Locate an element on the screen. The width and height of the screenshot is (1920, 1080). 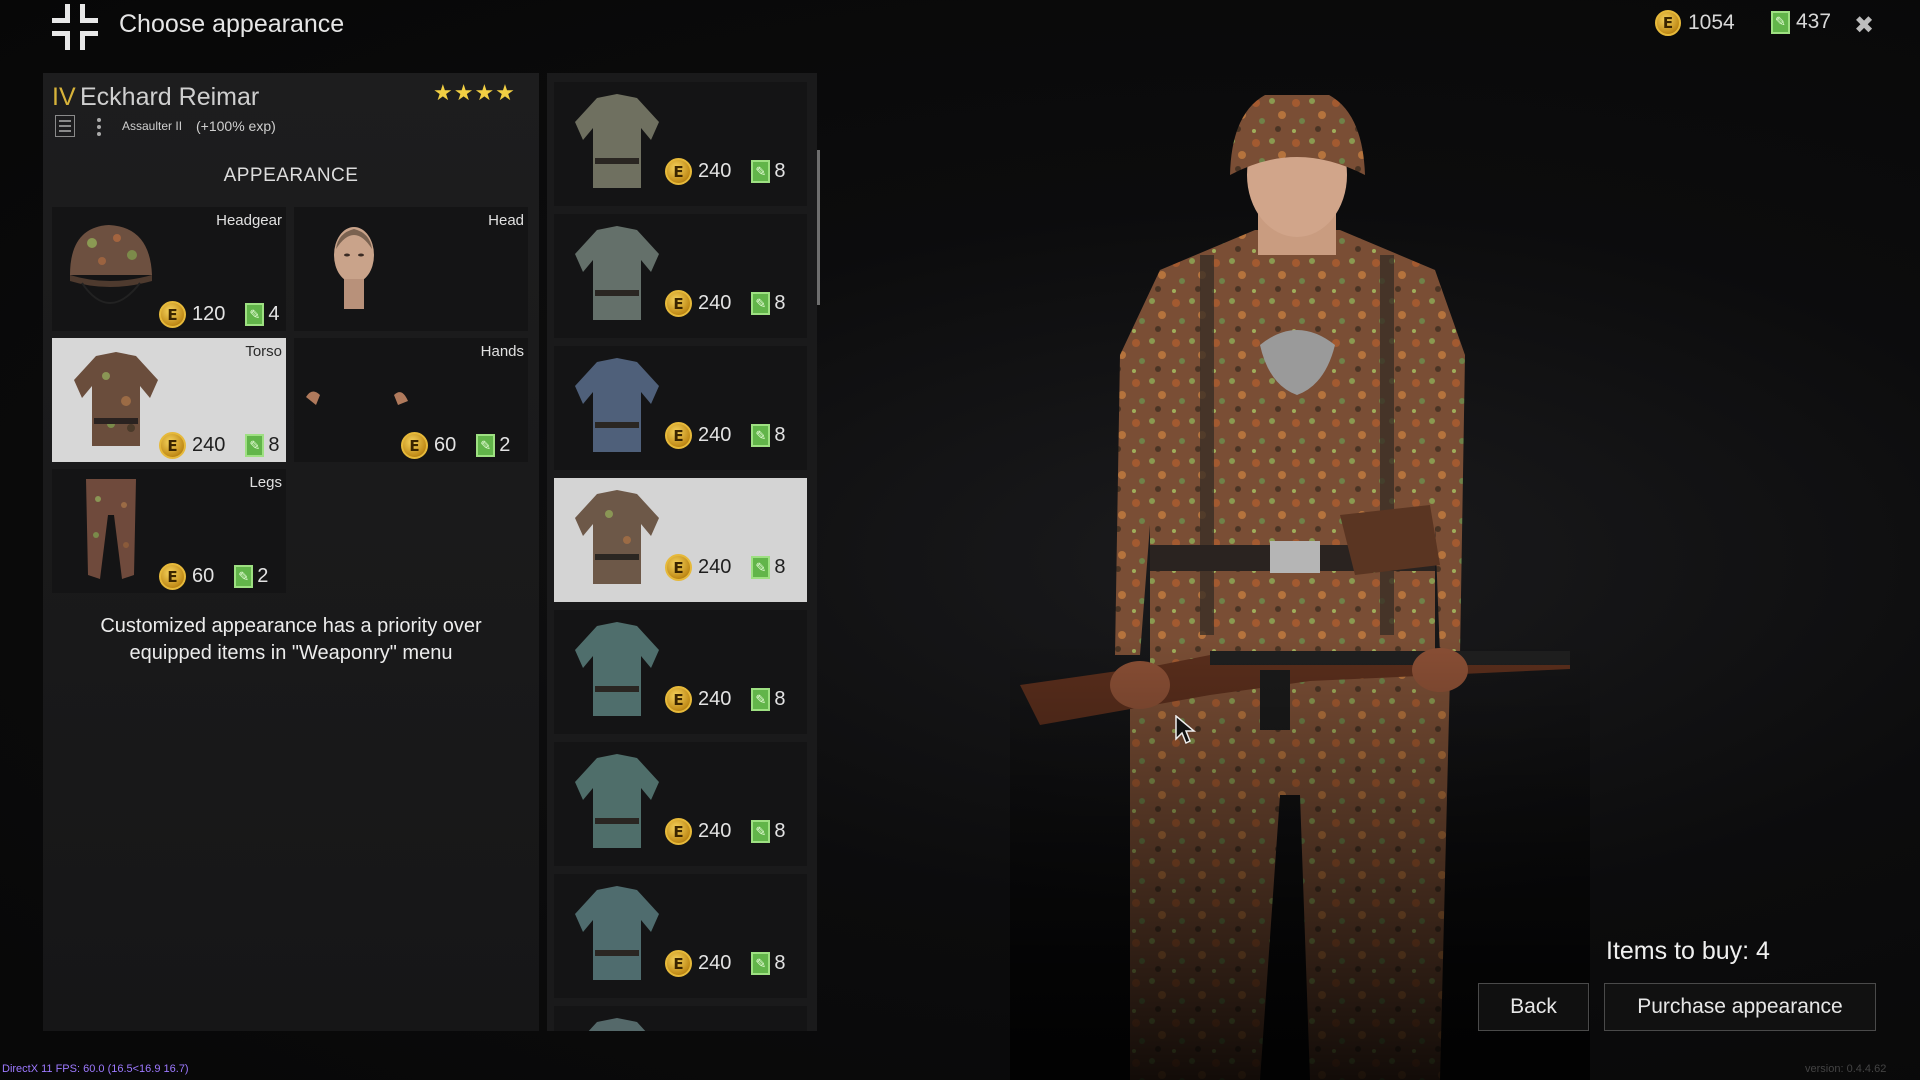
catalog-scrollbar is located at coordinates (818, 227).